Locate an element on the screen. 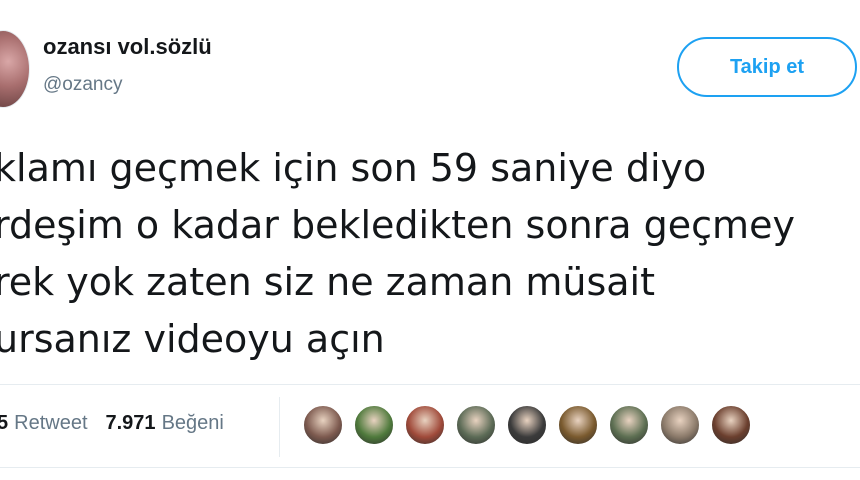 The image size is (860, 480). follow-button: Takip et is located at coordinates (767, 67).